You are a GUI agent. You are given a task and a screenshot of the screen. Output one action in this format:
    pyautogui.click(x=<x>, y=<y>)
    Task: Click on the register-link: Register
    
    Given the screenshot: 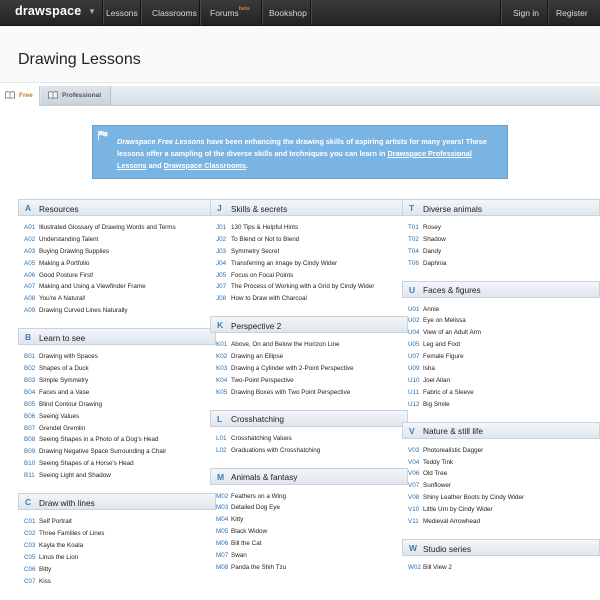 What is the action you would take?
    pyautogui.click(x=572, y=13)
    